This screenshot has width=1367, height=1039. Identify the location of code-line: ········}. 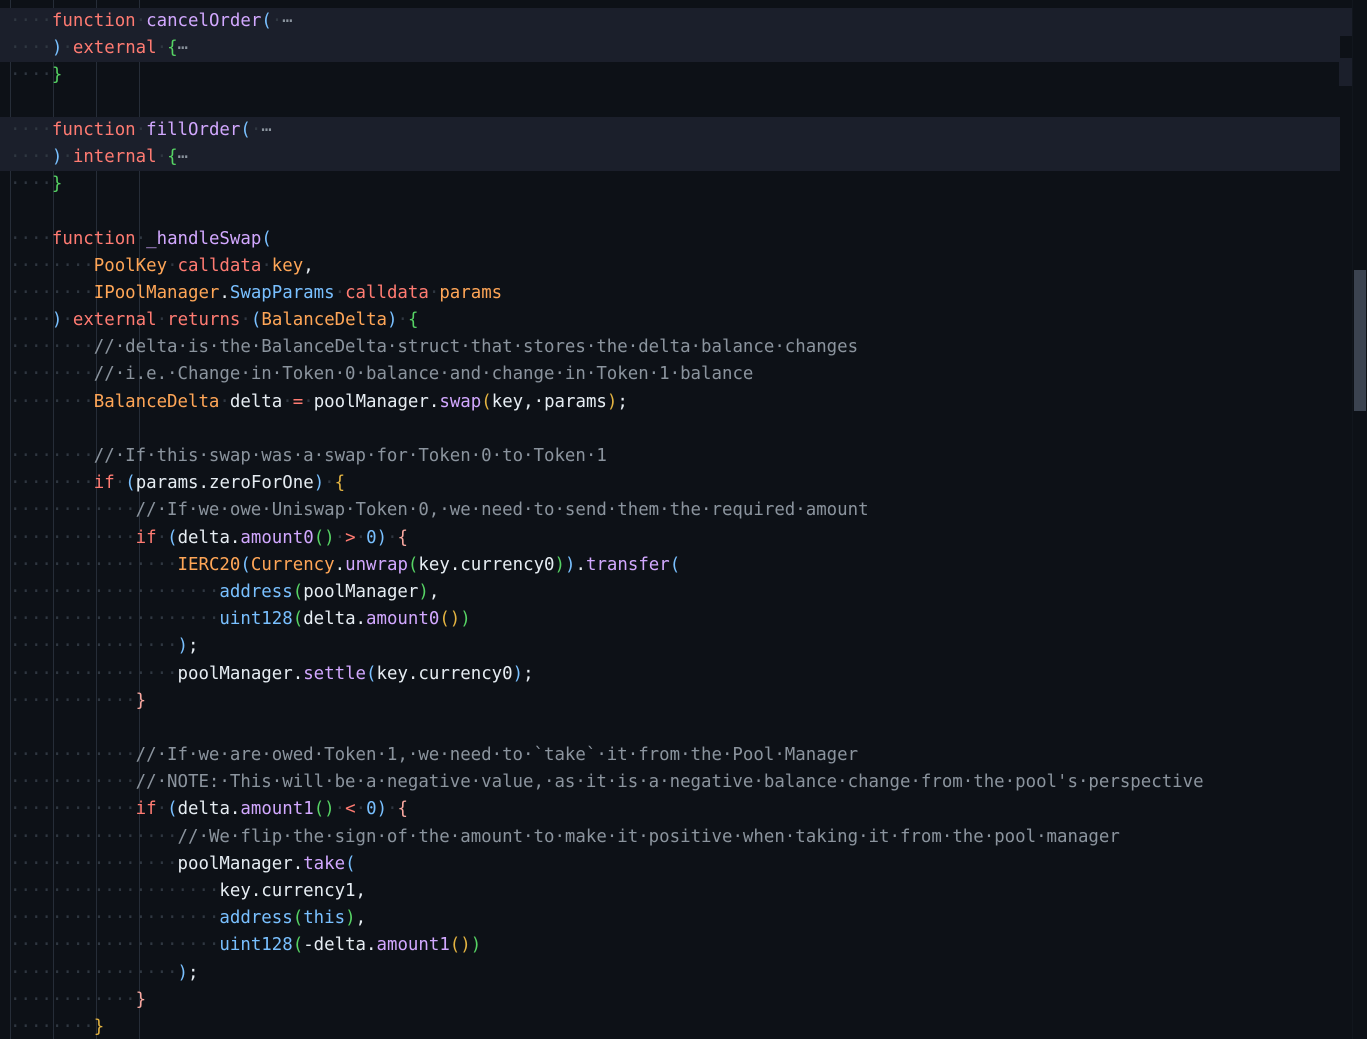
(670, 1026).